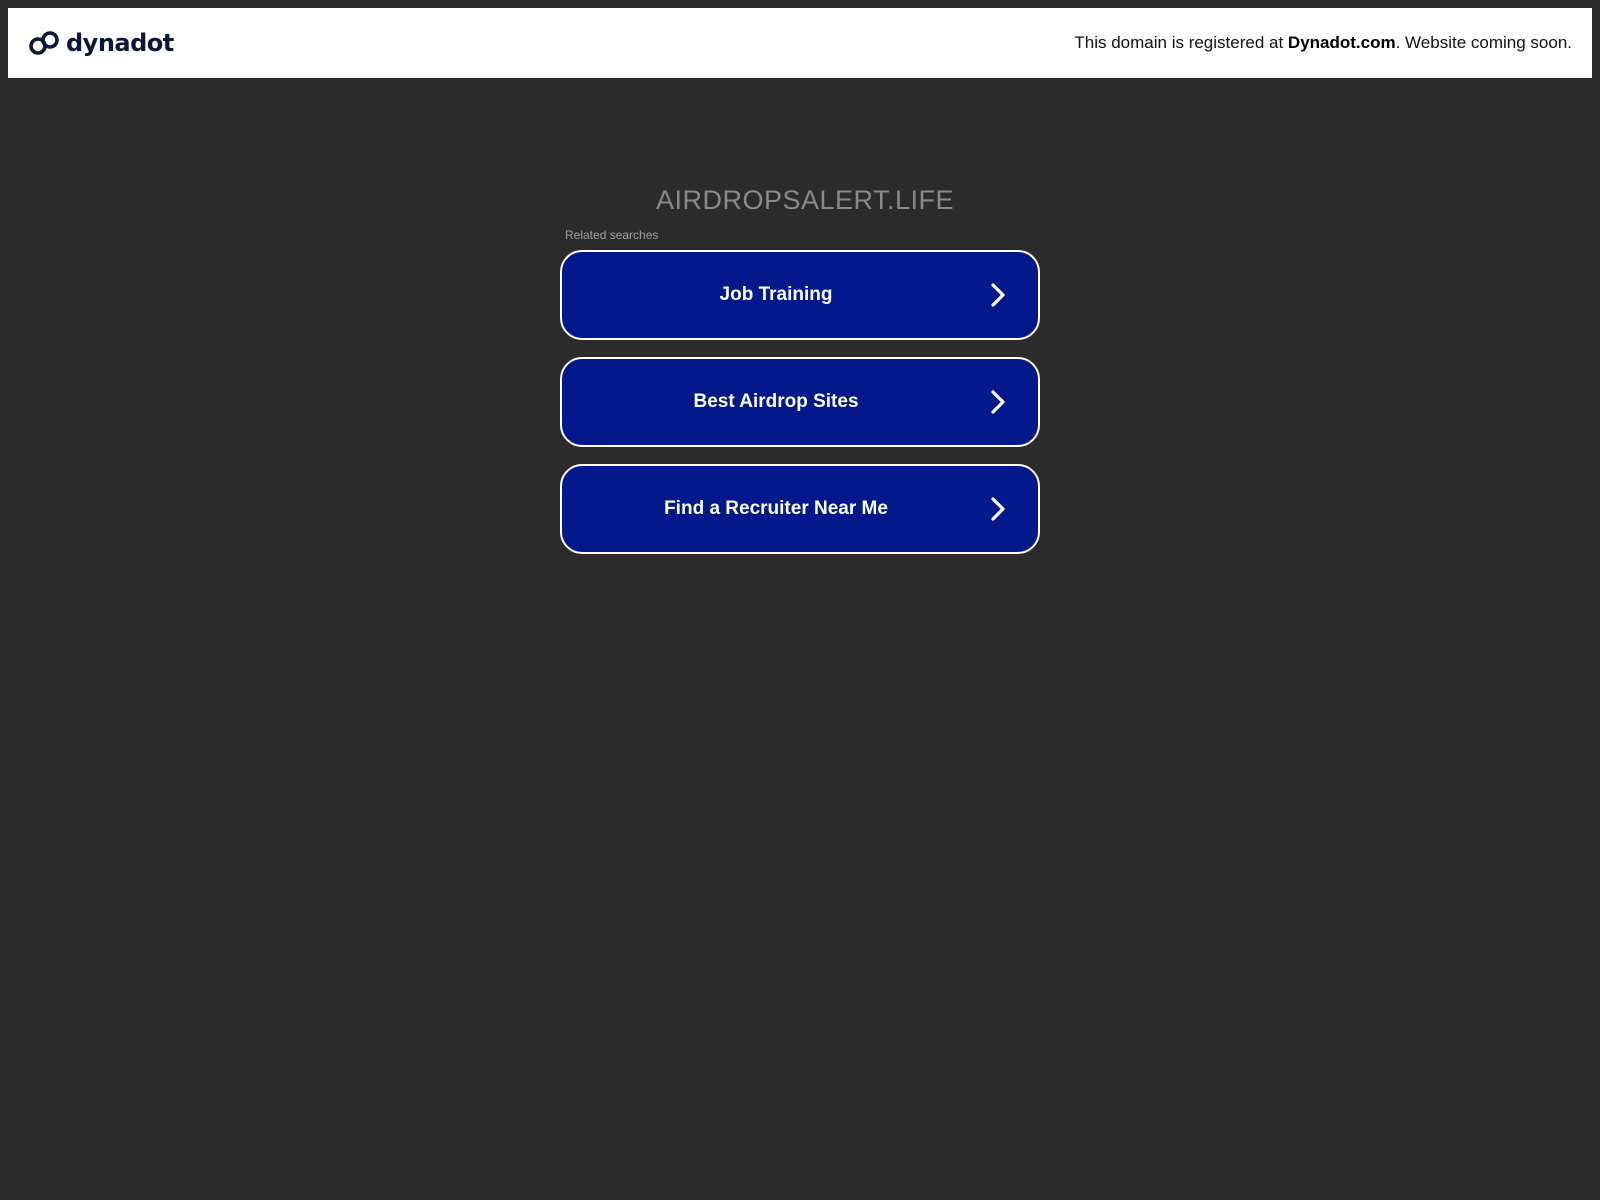 The width and height of the screenshot is (1600, 1200). I want to click on related-searches-label: Related searches, so click(612, 235).